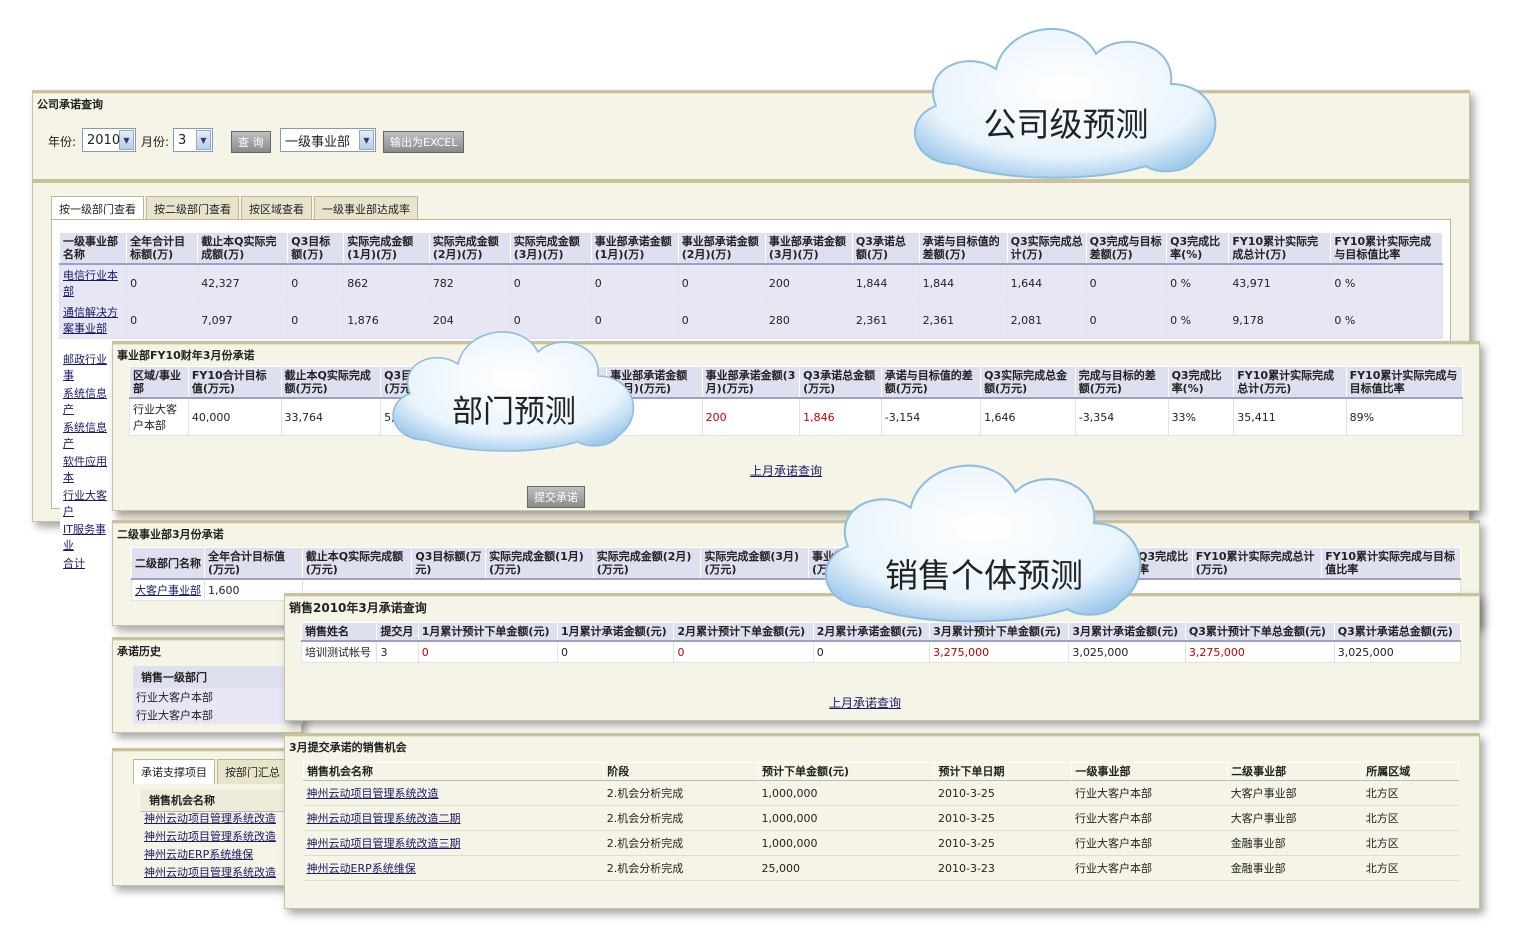 The height and width of the screenshot is (932, 1516). What do you see at coordinates (1295, 868) in the screenshot?
I see `table-cell: 金融事业部` at bounding box center [1295, 868].